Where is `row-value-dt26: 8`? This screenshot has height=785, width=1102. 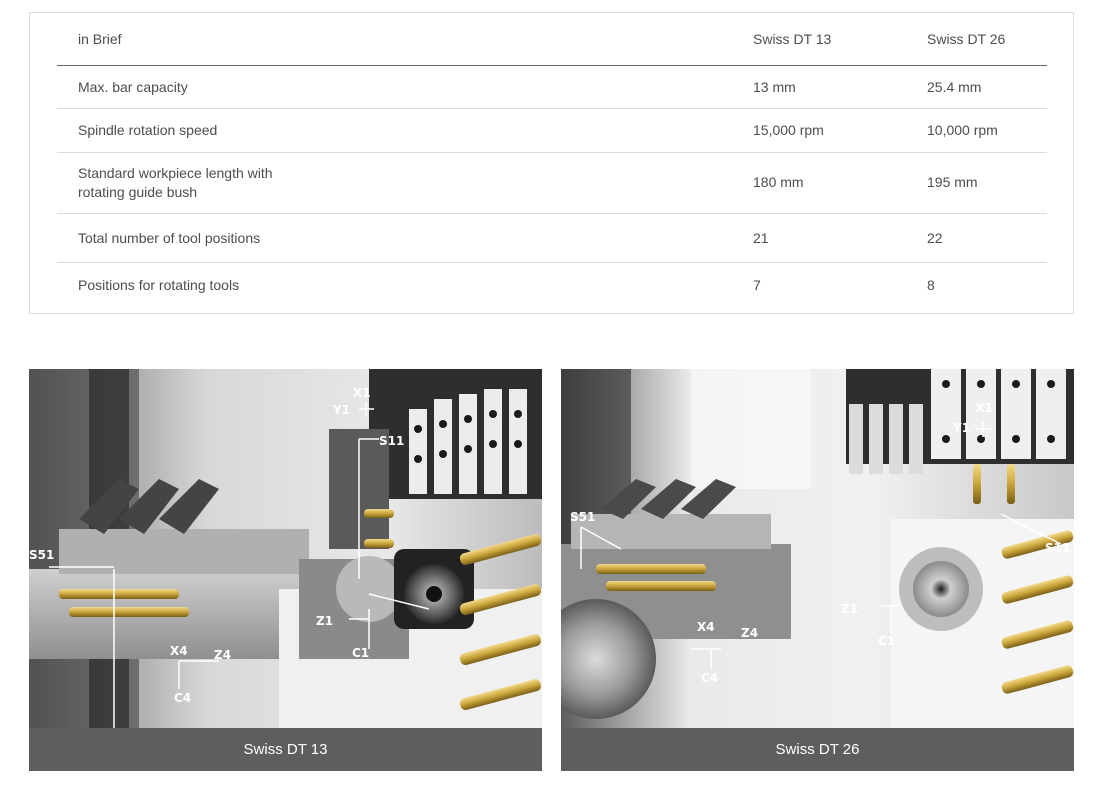
row-value-dt26: 8 is located at coordinates (931, 284).